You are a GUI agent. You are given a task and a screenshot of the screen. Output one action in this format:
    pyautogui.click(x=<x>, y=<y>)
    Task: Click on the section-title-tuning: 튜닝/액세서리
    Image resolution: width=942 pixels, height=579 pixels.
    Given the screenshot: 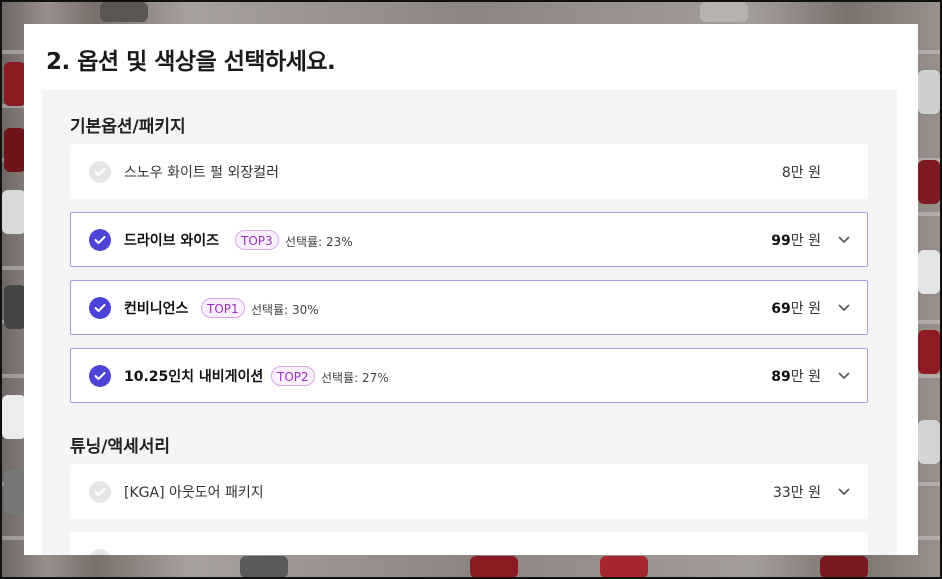 What is the action you would take?
    pyautogui.click(x=120, y=447)
    